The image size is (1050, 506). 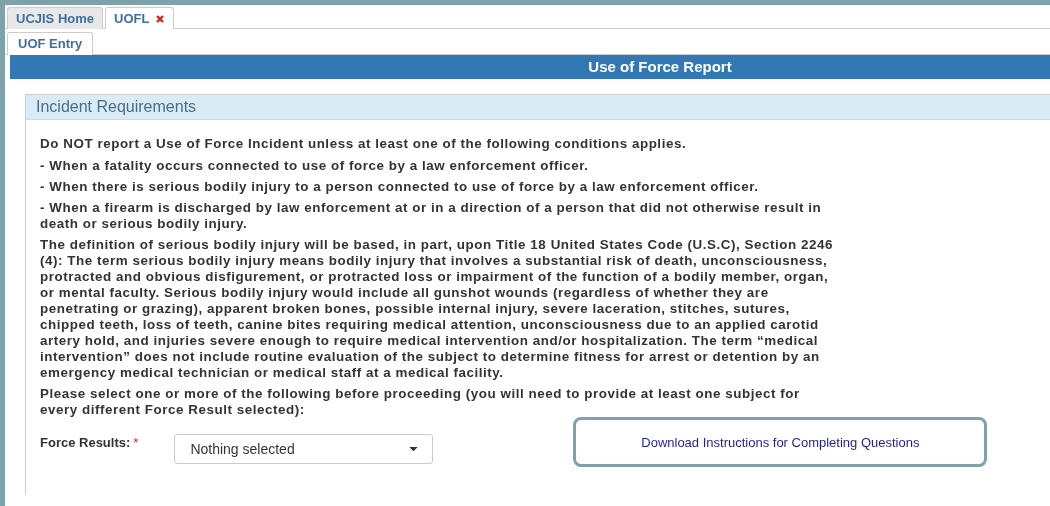 I want to click on paragraph: - When a fatality occurs connected to use of force by a law enforcement officer., so click(x=315, y=166).